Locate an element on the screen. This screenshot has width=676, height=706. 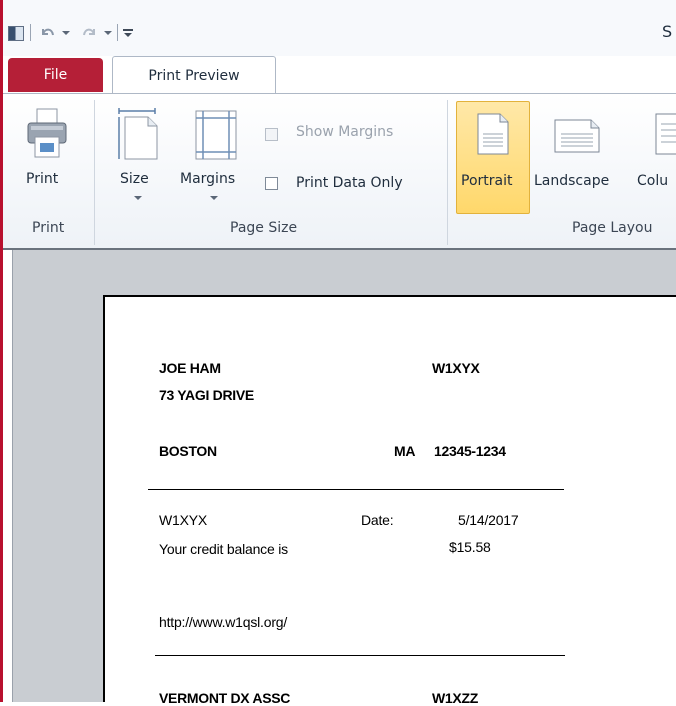
show-margins-label: Show Margins is located at coordinates (345, 132).